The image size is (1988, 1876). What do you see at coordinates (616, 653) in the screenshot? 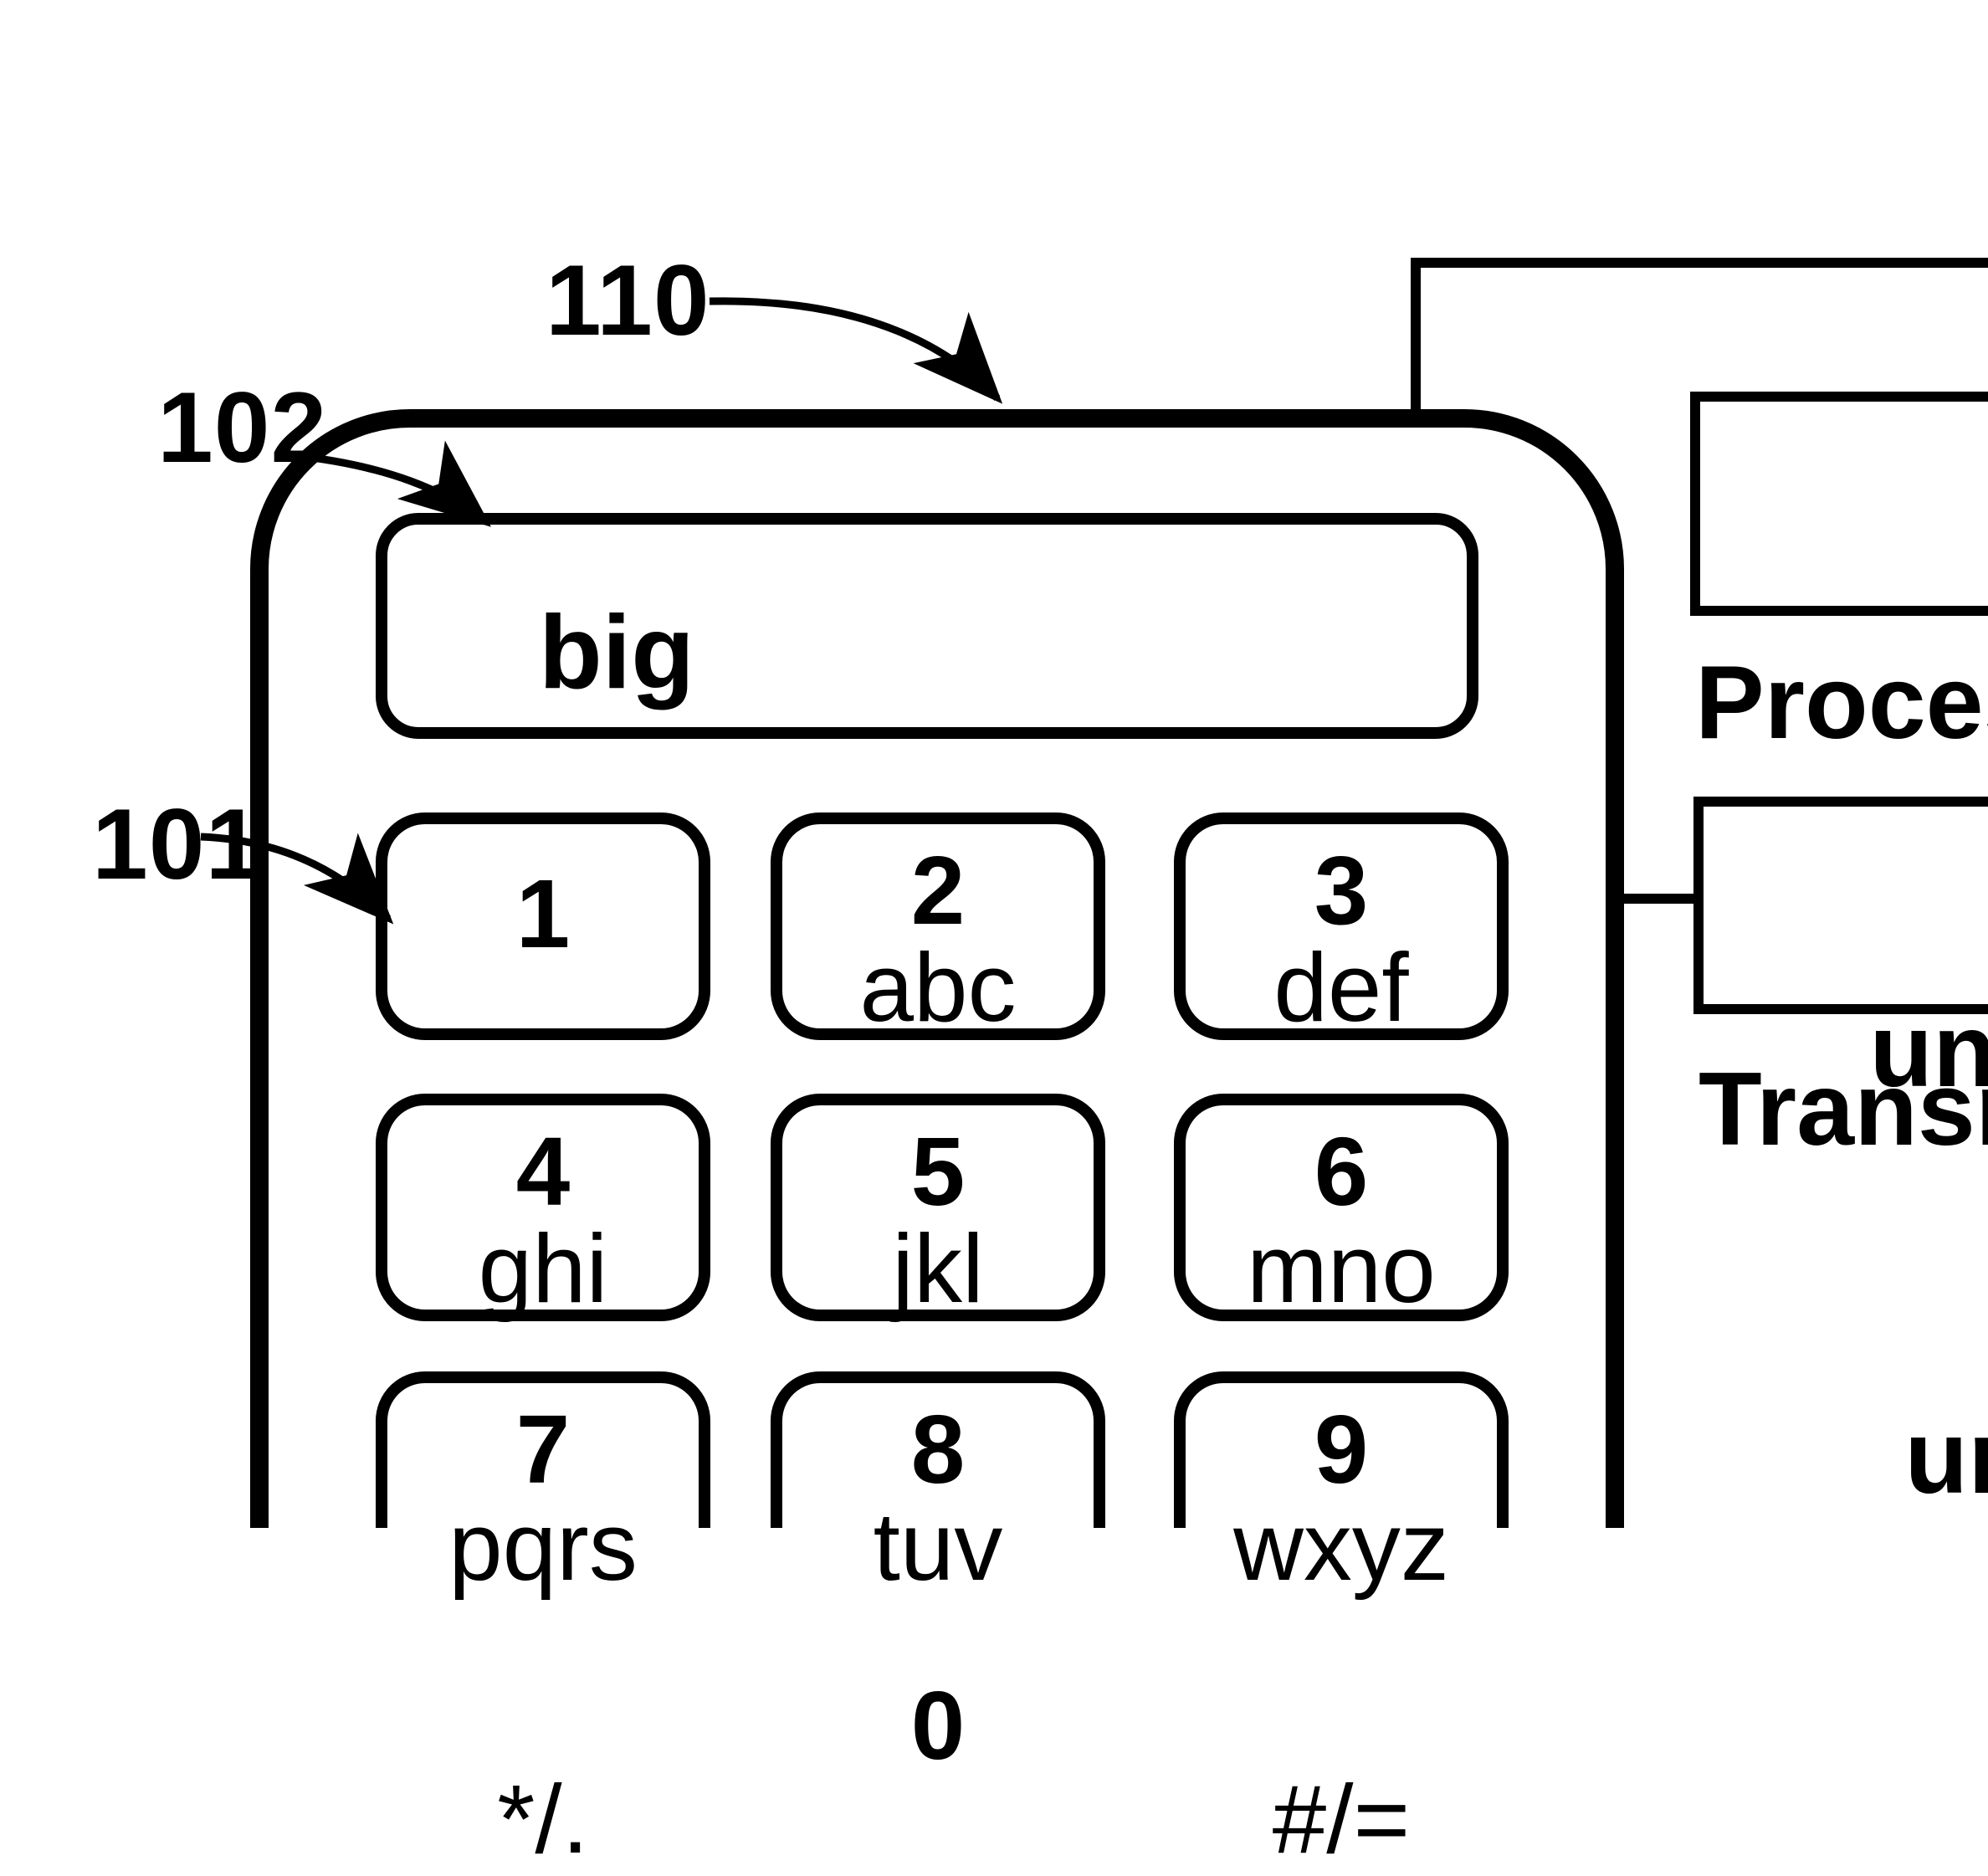
I see `display-value: big` at bounding box center [616, 653].